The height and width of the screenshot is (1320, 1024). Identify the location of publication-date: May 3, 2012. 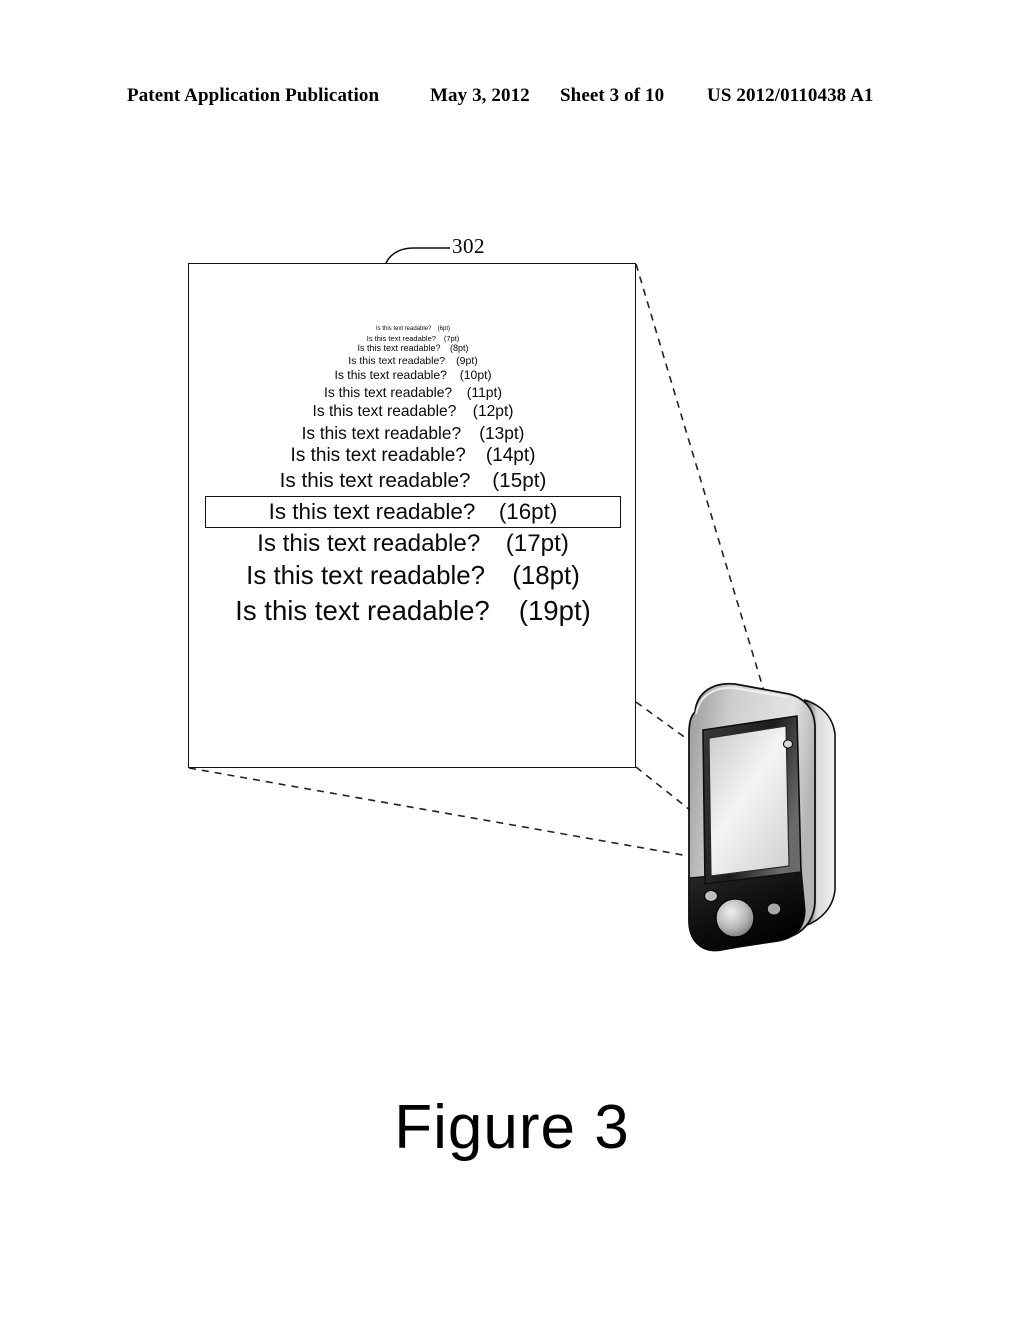
(480, 95).